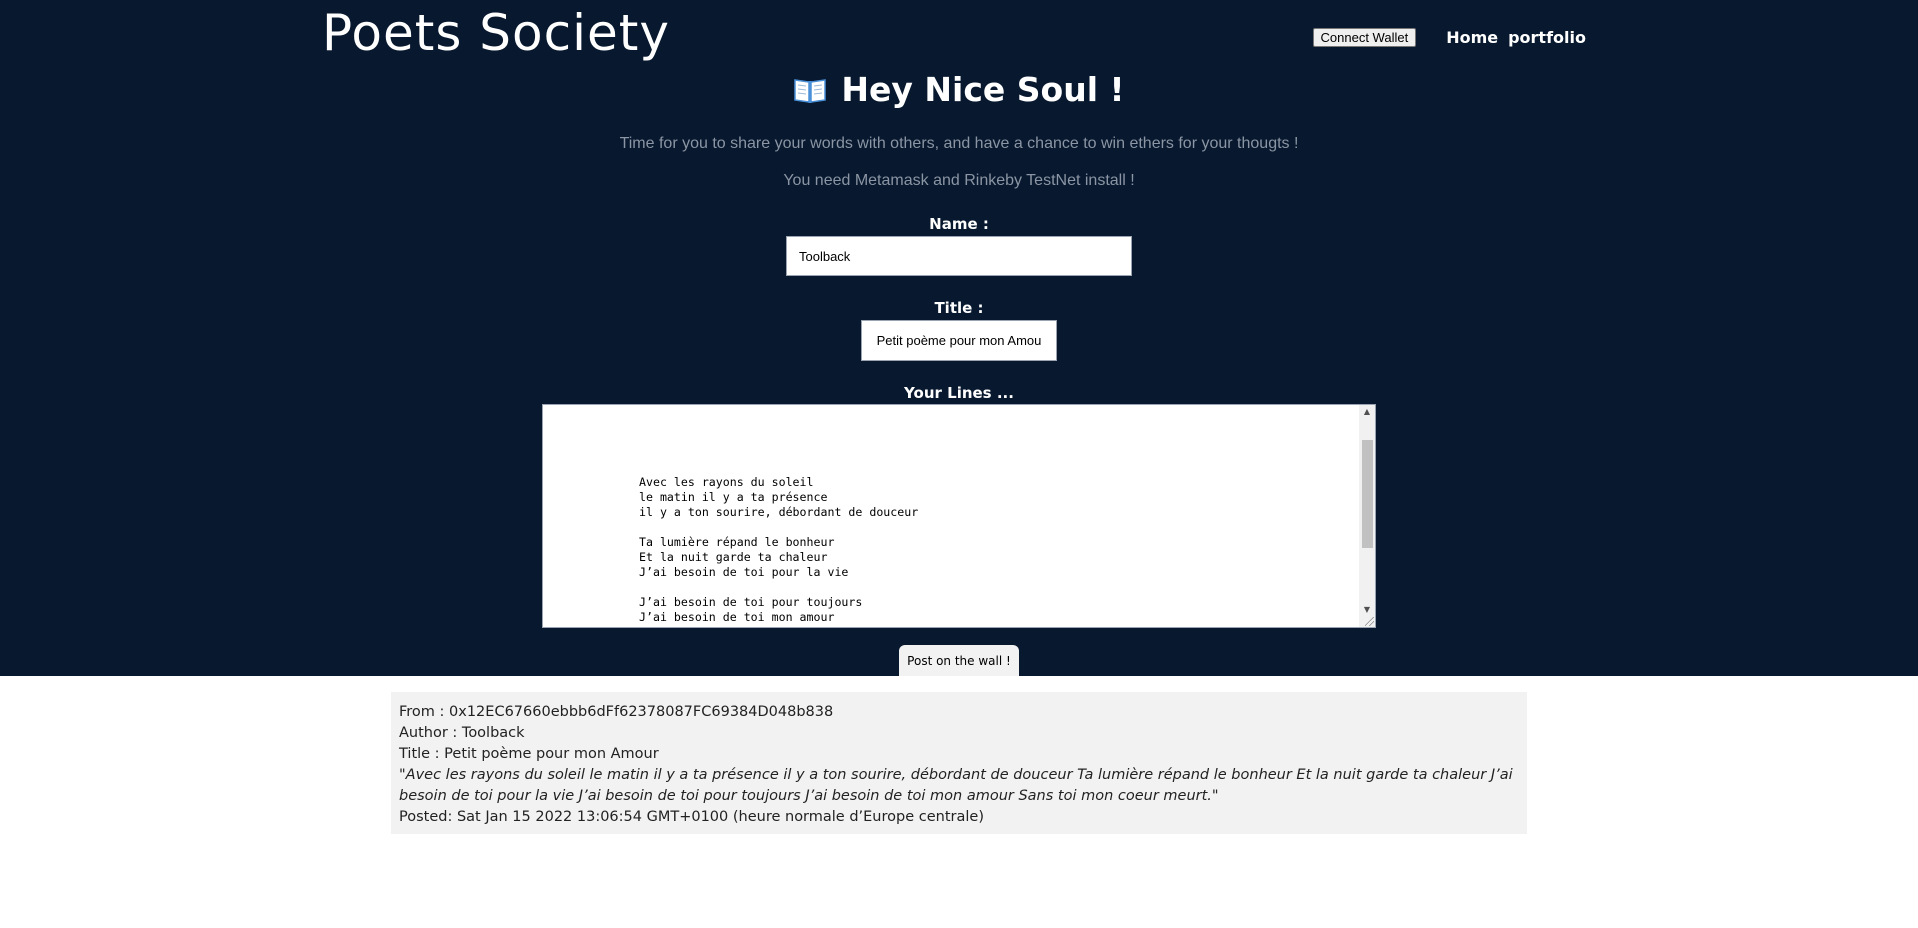  What do you see at coordinates (1472, 37) in the screenshot?
I see `nav-link-home: Home` at bounding box center [1472, 37].